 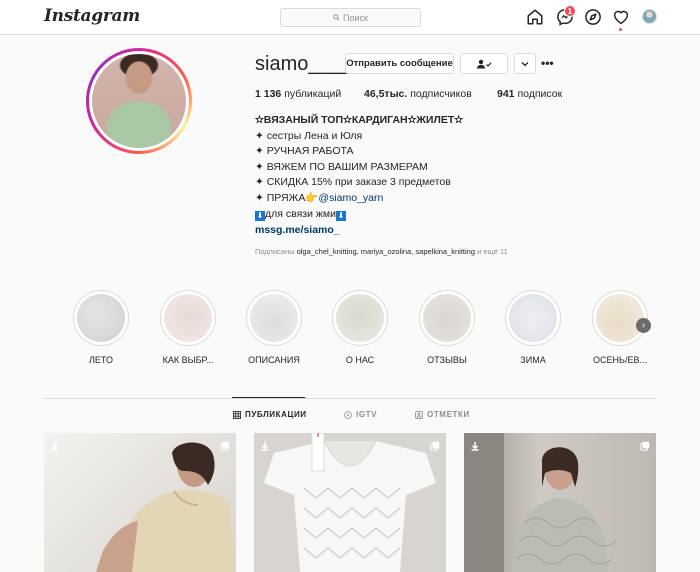 I want to click on person-check-icon, so click(x=484, y=63).